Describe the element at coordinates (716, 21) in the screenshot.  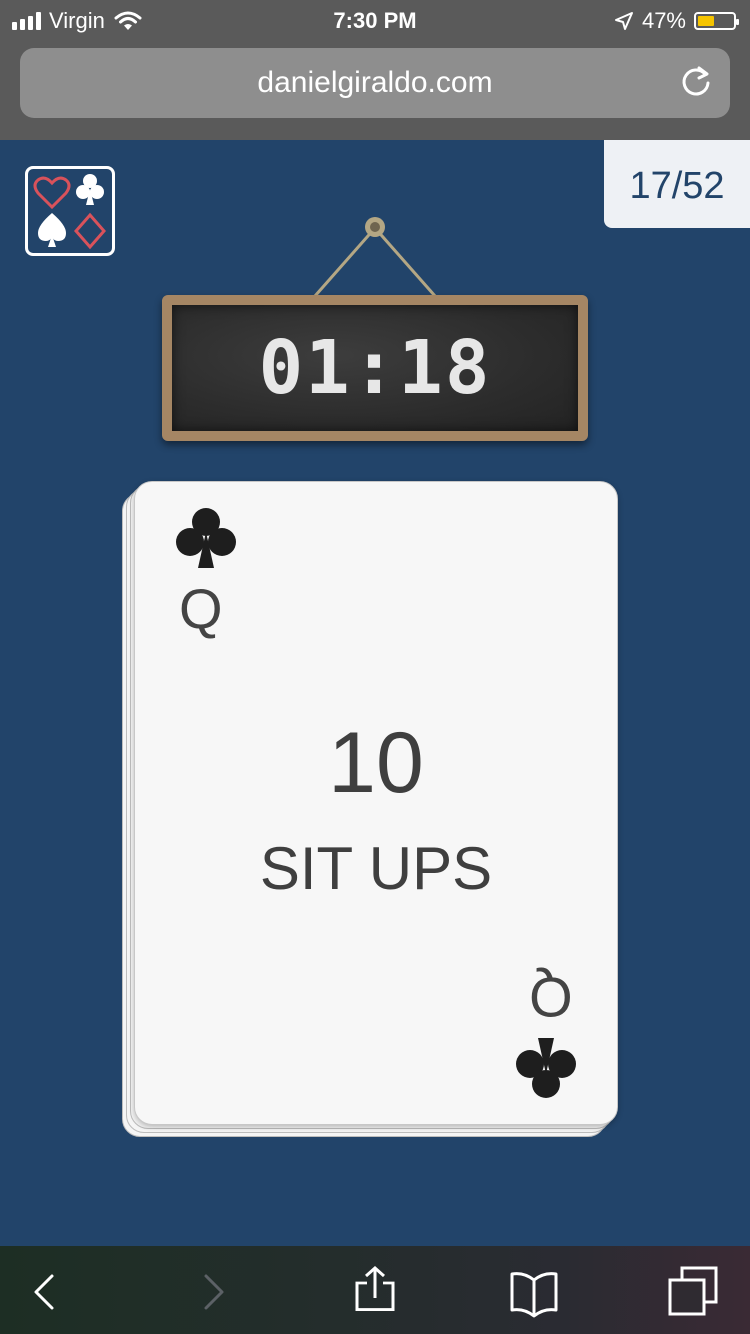
I see `battery-icon` at that location.